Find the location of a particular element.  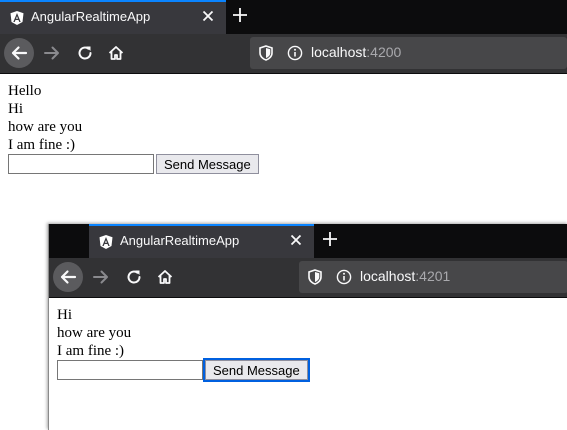

message-item: Hello is located at coordinates (25, 91).